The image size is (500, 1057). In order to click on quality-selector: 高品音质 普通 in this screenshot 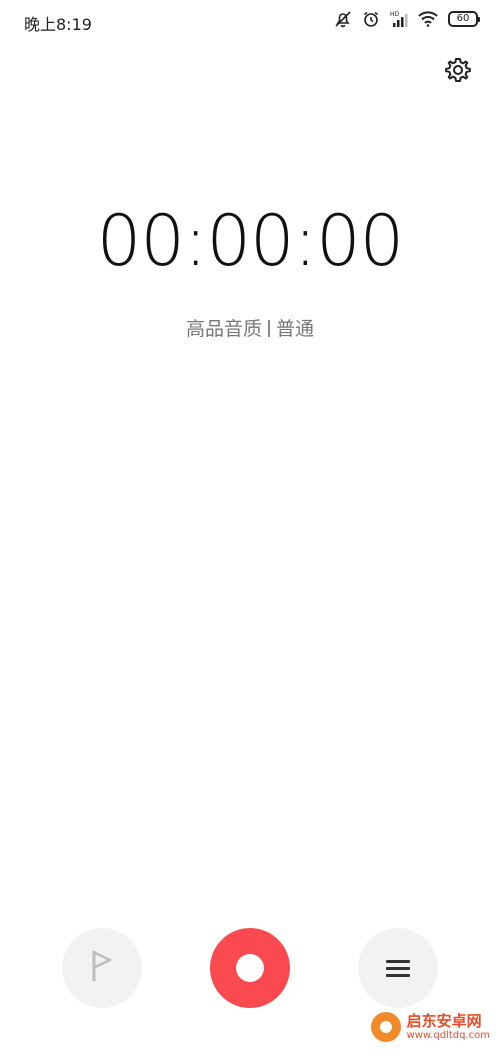, I will do `click(250, 327)`.